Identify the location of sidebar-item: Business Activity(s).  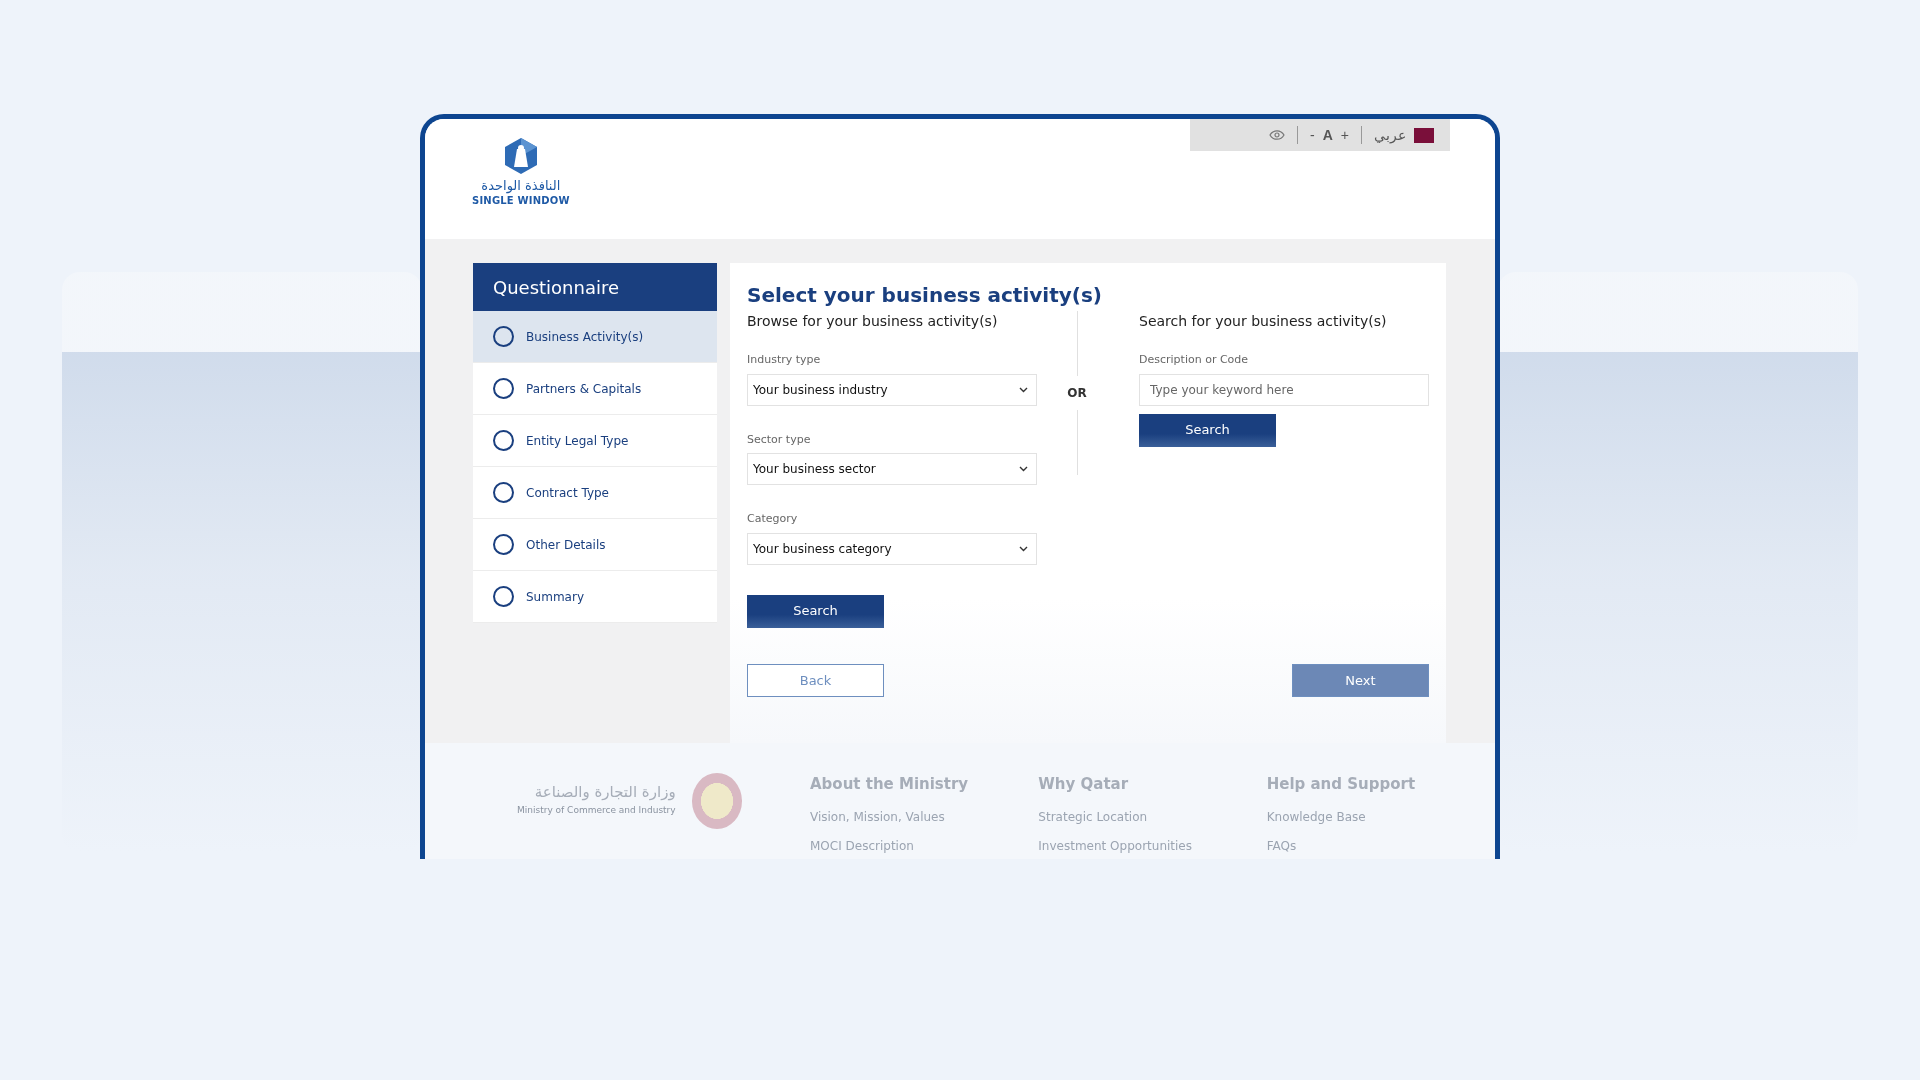
(595, 337).